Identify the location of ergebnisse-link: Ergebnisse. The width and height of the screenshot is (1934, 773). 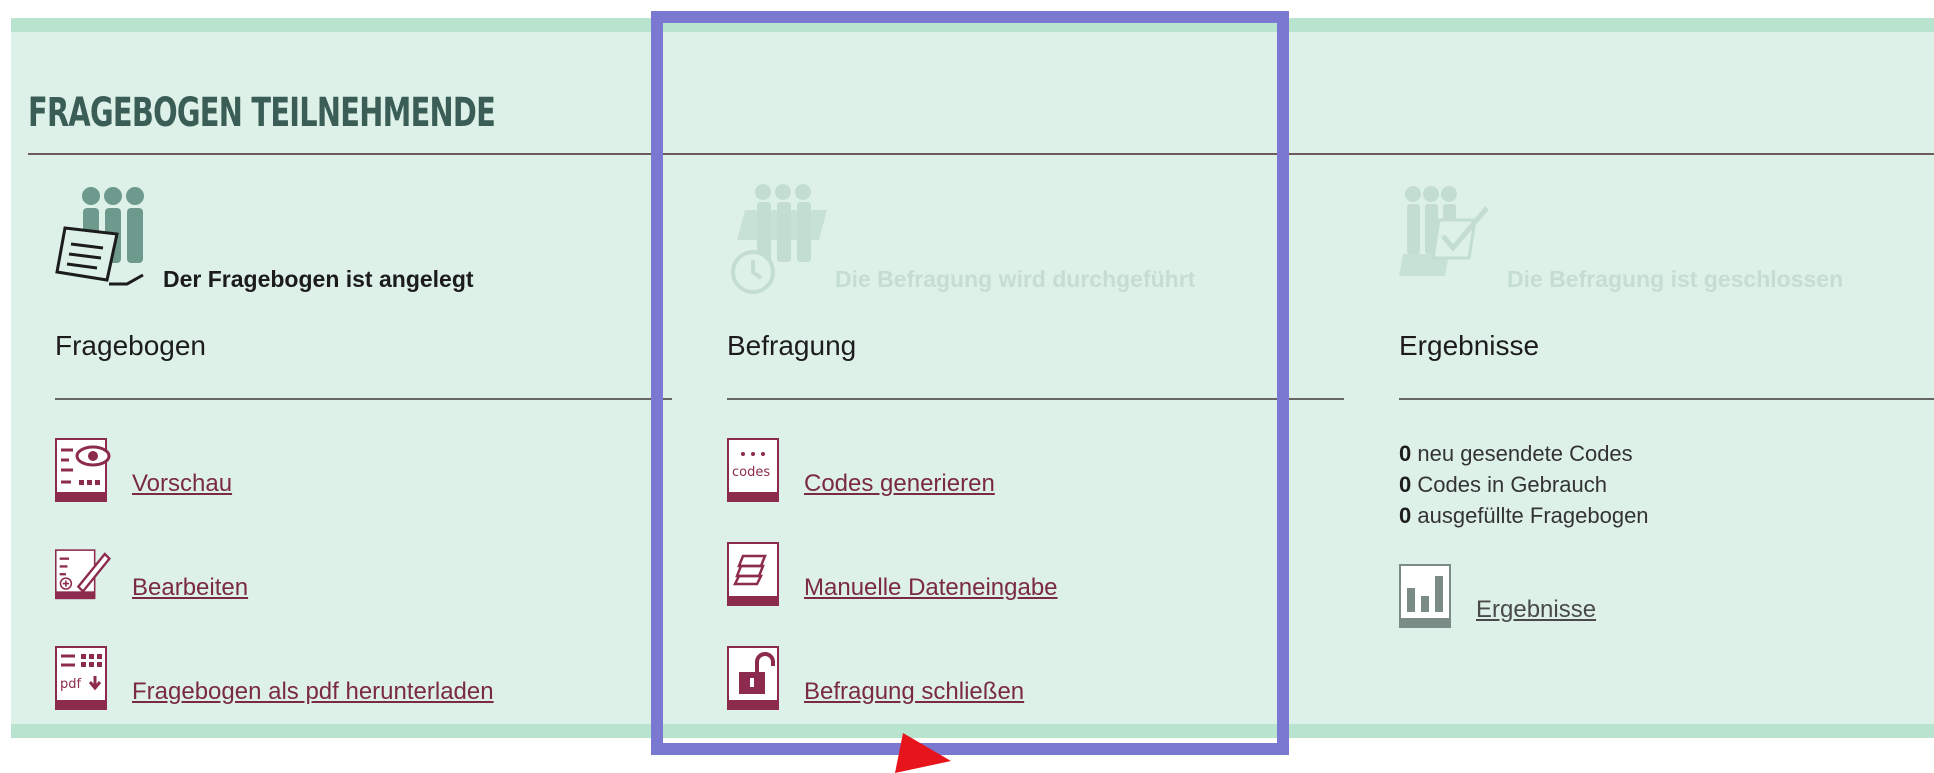
(1536, 610).